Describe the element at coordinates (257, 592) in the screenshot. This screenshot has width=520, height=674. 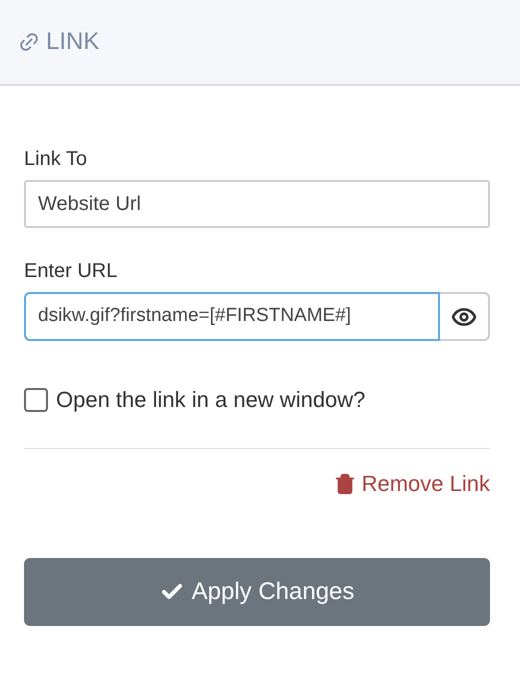
I see `apply-button: Apply Changes` at that location.